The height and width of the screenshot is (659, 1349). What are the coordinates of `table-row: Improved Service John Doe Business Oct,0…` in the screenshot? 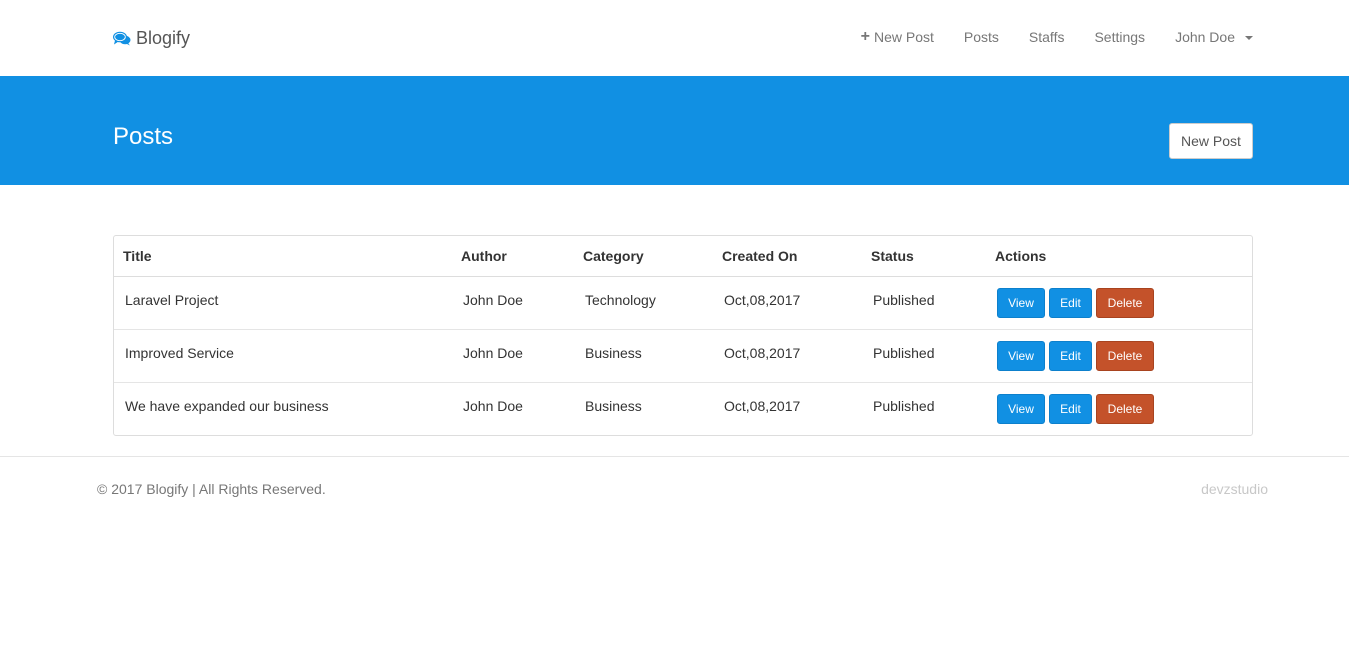 It's located at (683, 355).